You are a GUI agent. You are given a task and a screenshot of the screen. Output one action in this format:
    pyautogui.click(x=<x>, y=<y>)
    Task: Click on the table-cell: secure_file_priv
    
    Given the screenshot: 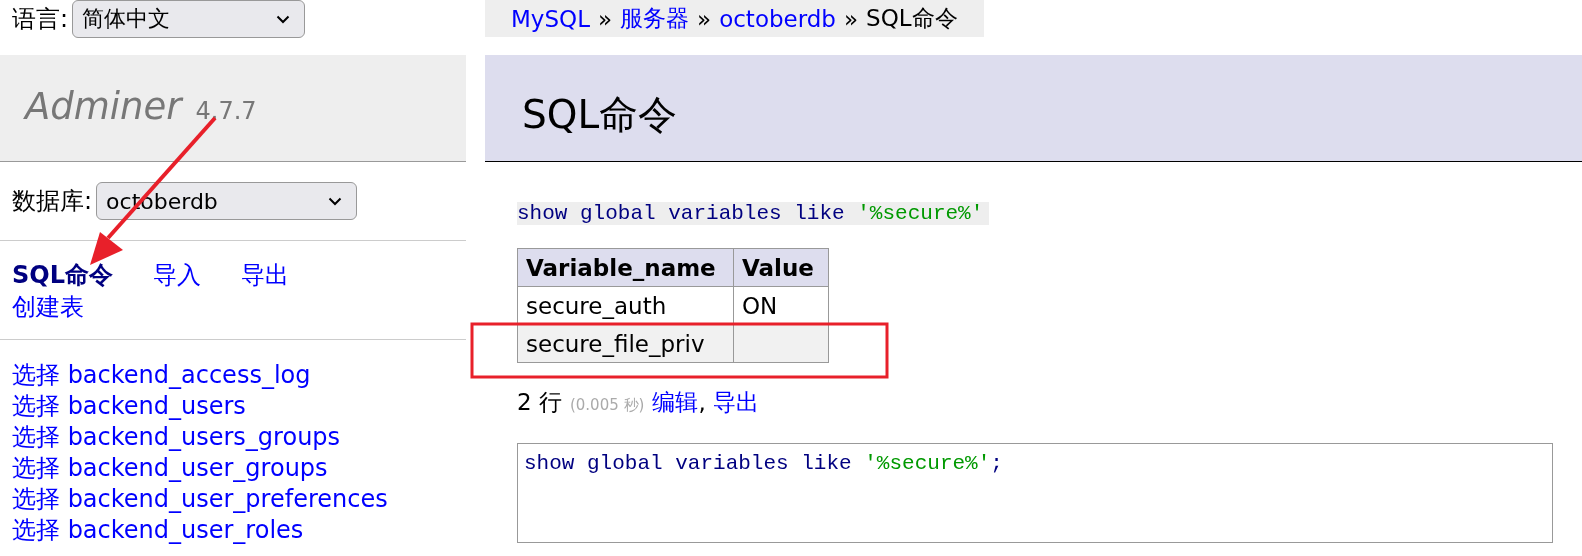 What is the action you would take?
    pyautogui.click(x=625, y=343)
    